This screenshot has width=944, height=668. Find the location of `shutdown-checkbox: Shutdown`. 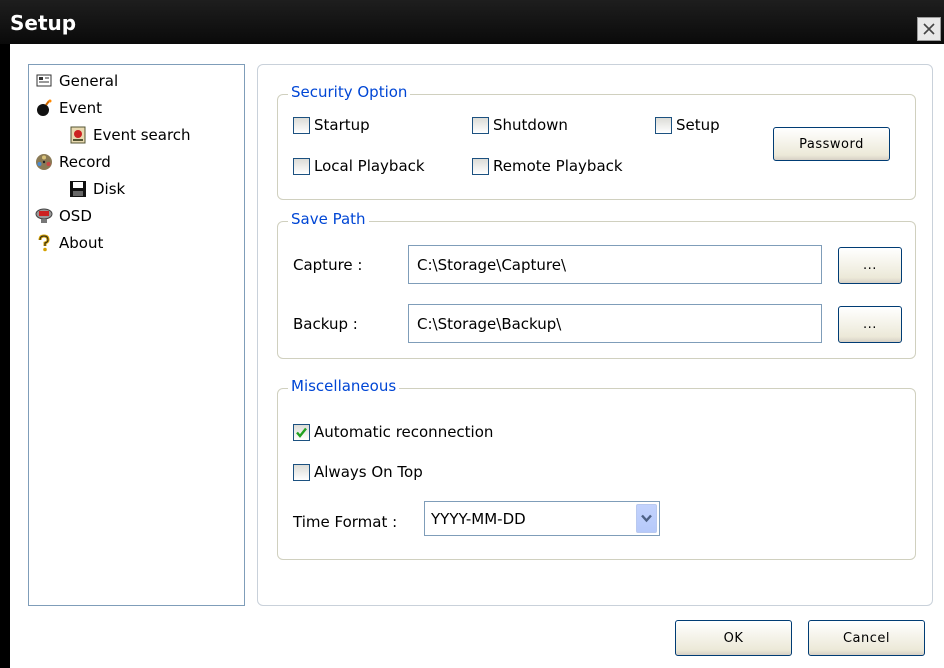

shutdown-checkbox: Shutdown is located at coordinates (520, 125).